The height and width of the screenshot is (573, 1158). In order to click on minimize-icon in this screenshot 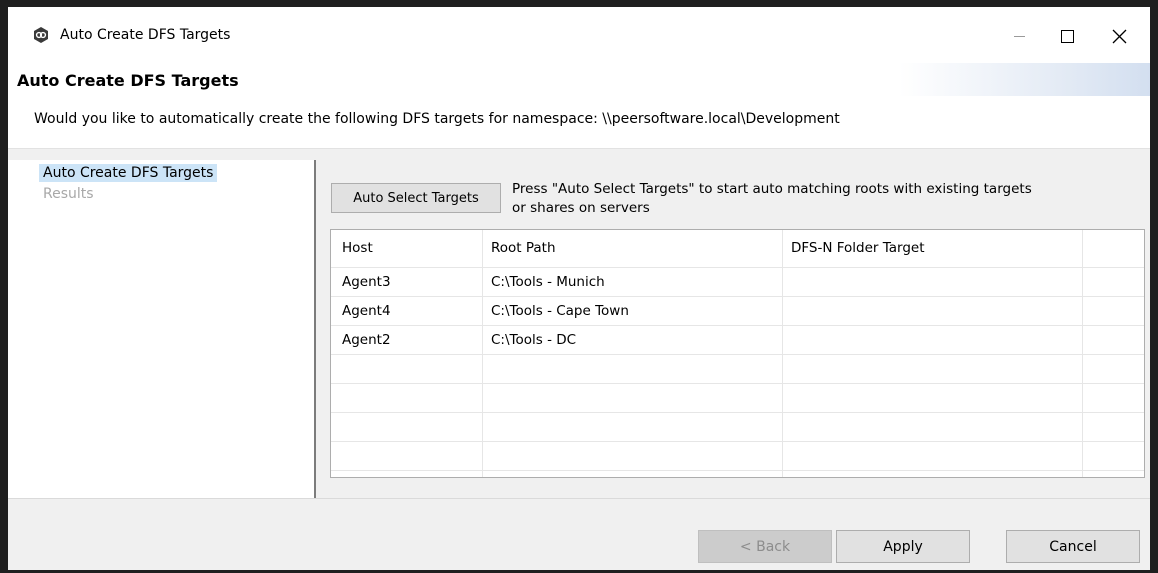, I will do `click(1019, 36)`.